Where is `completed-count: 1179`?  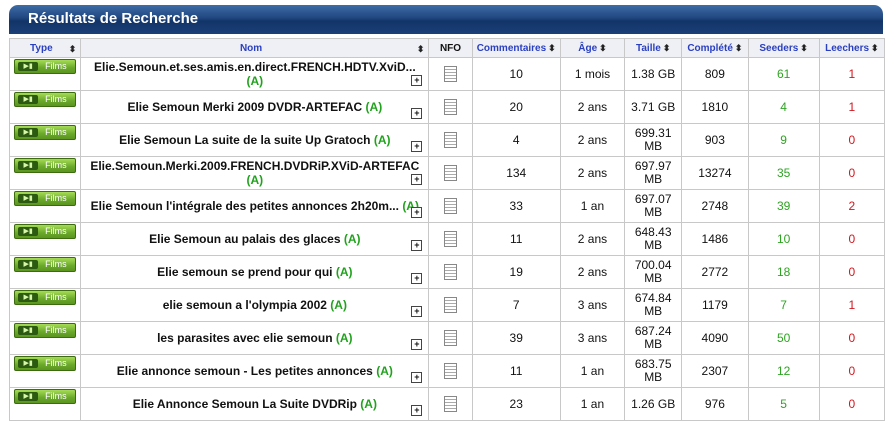 completed-count: 1179 is located at coordinates (715, 305).